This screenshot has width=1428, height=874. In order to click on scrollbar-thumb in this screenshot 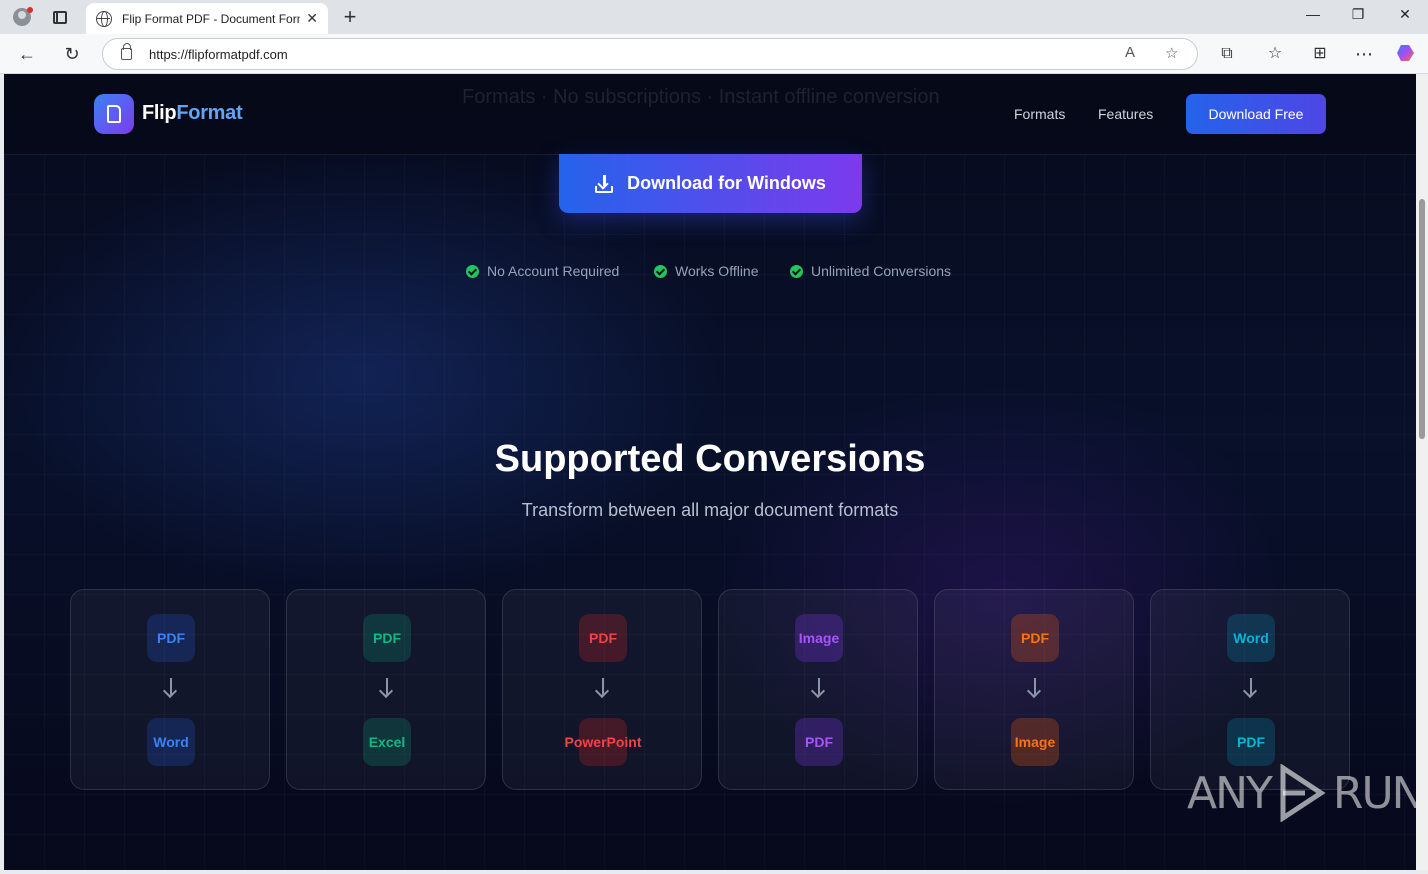, I will do `click(1422, 319)`.